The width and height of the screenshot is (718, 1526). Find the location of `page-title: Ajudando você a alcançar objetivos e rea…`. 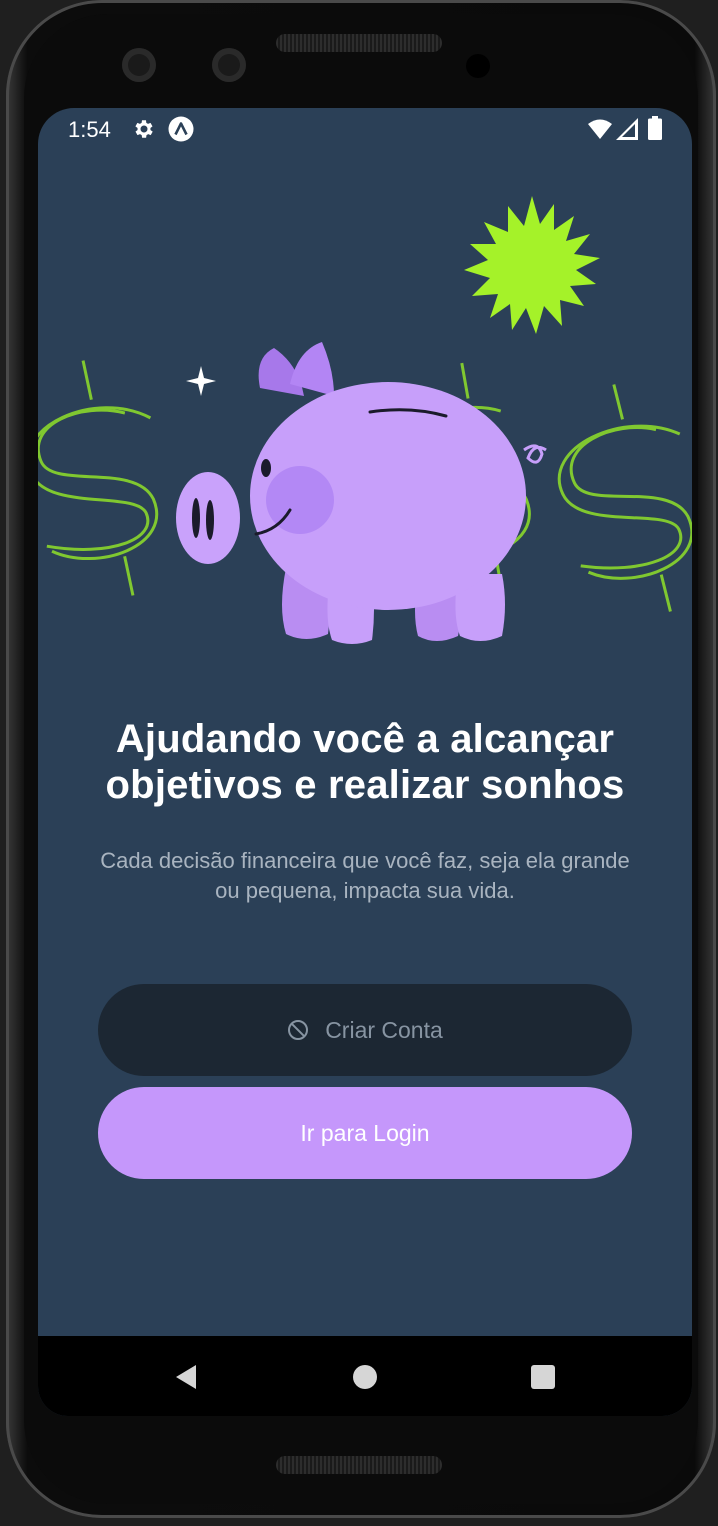

page-title: Ajudando você a alcançar objetivos e rea… is located at coordinates (365, 762).